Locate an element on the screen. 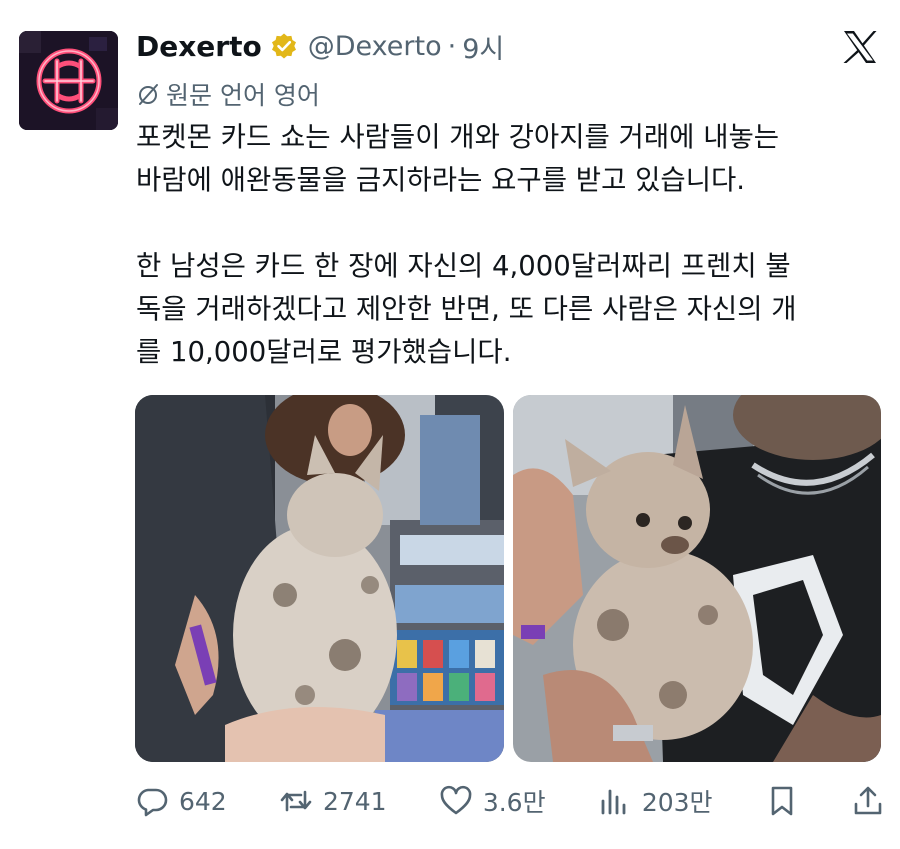 The width and height of the screenshot is (900, 849). repost-icon is located at coordinates (296, 801).